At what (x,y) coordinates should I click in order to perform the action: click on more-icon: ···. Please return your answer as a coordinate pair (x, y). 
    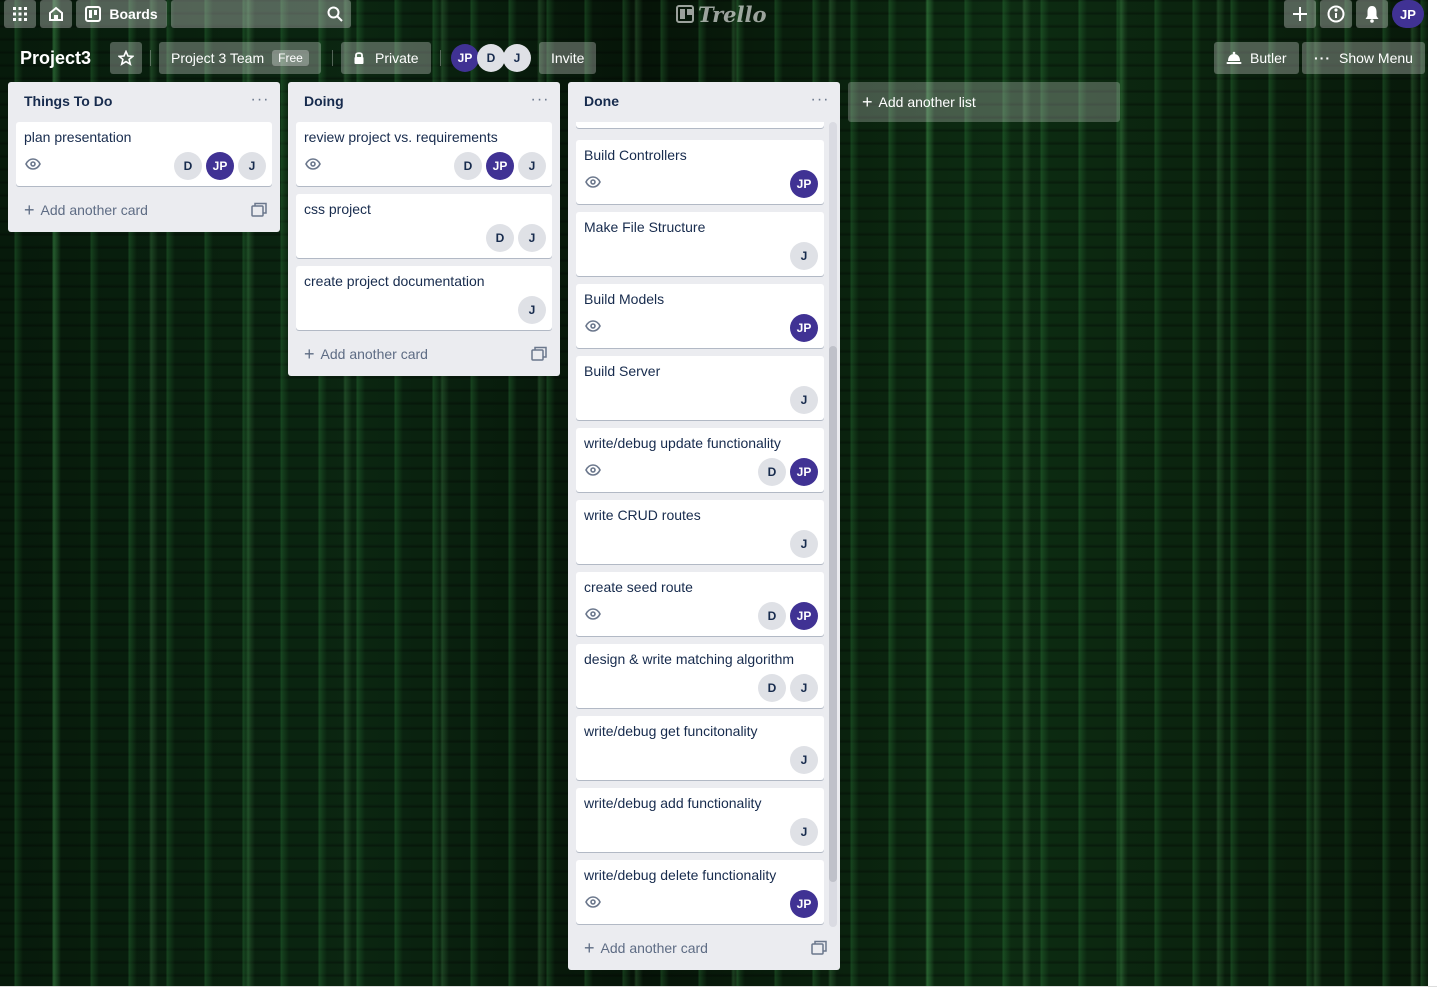
    Looking at the image, I should click on (1322, 58).